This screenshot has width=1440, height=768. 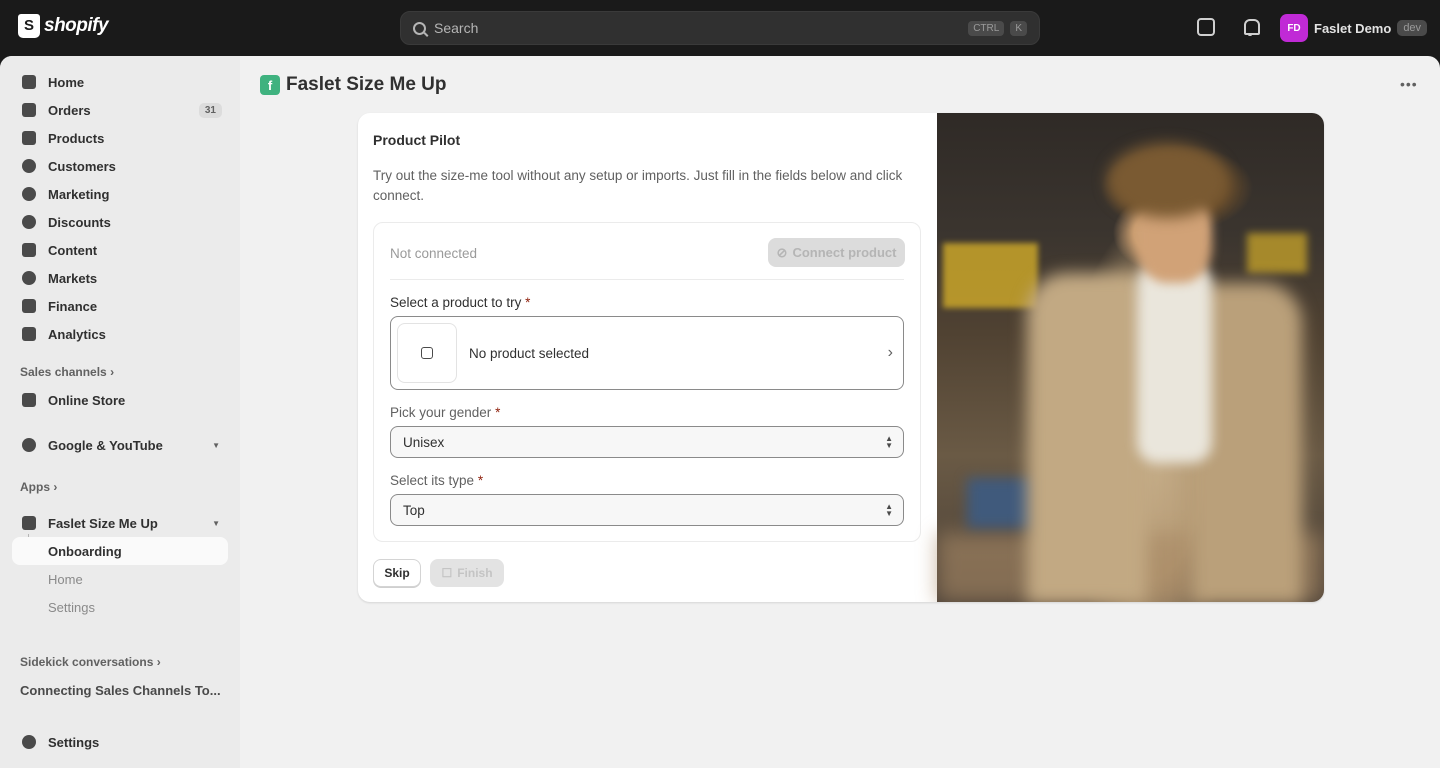 What do you see at coordinates (120, 306) in the screenshot?
I see `sidebar-item-finance: Finance` at bounding box center [120, 306].